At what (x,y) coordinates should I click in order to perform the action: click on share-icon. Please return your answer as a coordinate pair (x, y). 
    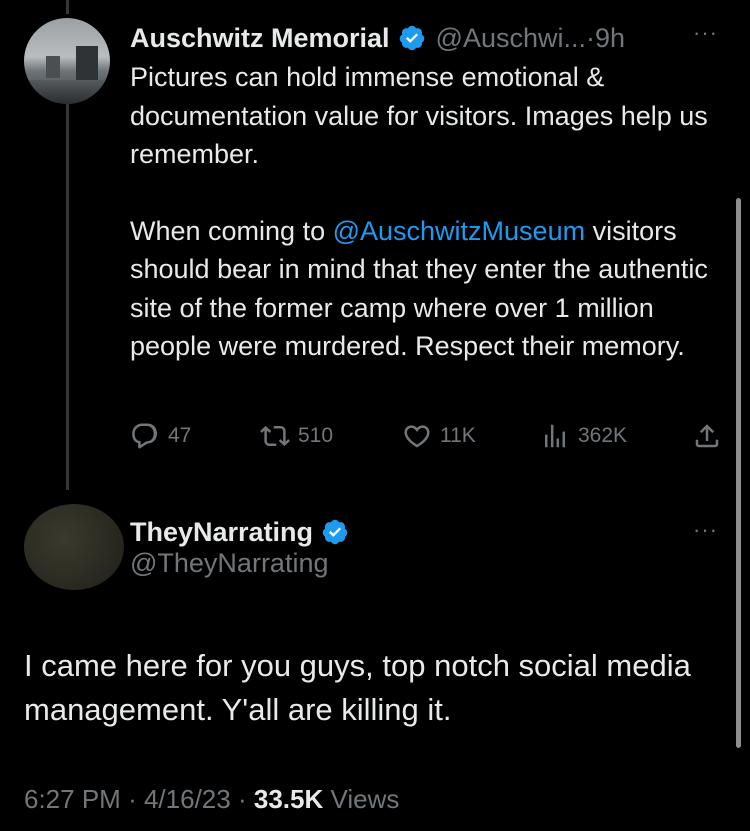
    Looking at the image, I should click on (707, 436).